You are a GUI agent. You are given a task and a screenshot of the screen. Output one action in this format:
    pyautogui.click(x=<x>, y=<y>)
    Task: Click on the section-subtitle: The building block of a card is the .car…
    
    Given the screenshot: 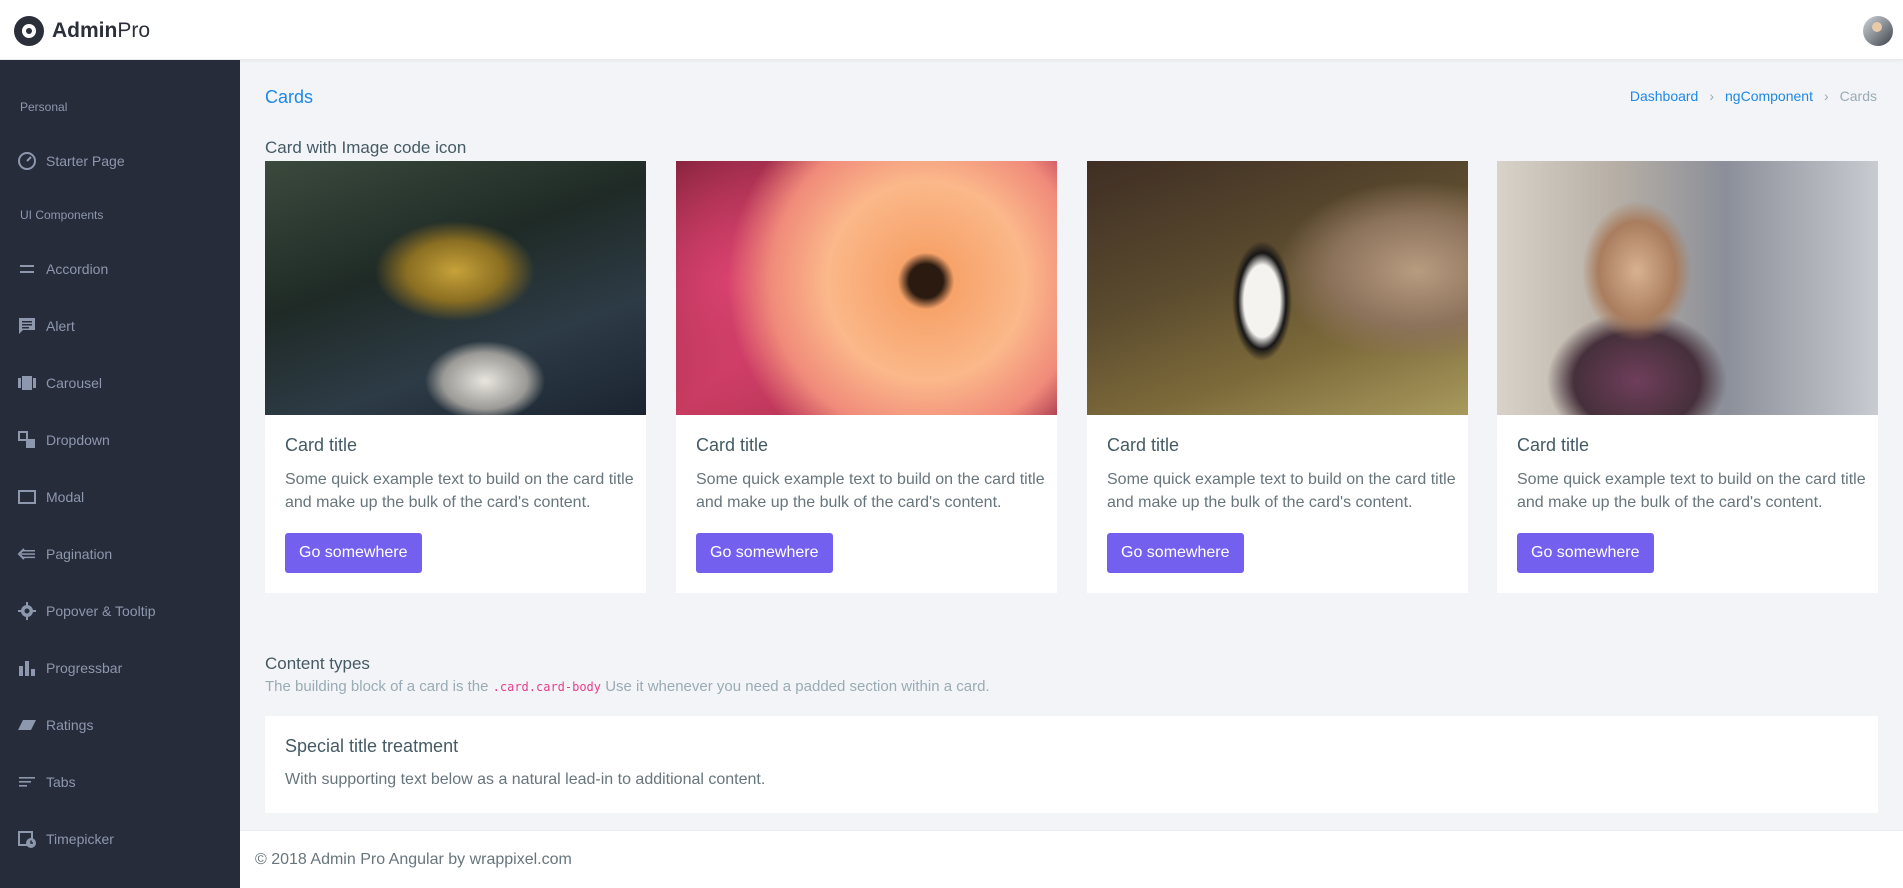 What is the action you would take?
    pyautogui.click(x=627, y=686)
    